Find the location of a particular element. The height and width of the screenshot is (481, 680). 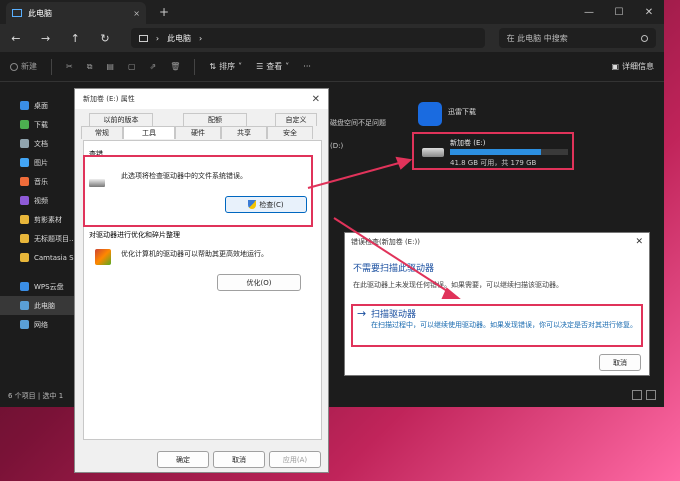

drive-usage-fill is located at coordinates (495, 152).